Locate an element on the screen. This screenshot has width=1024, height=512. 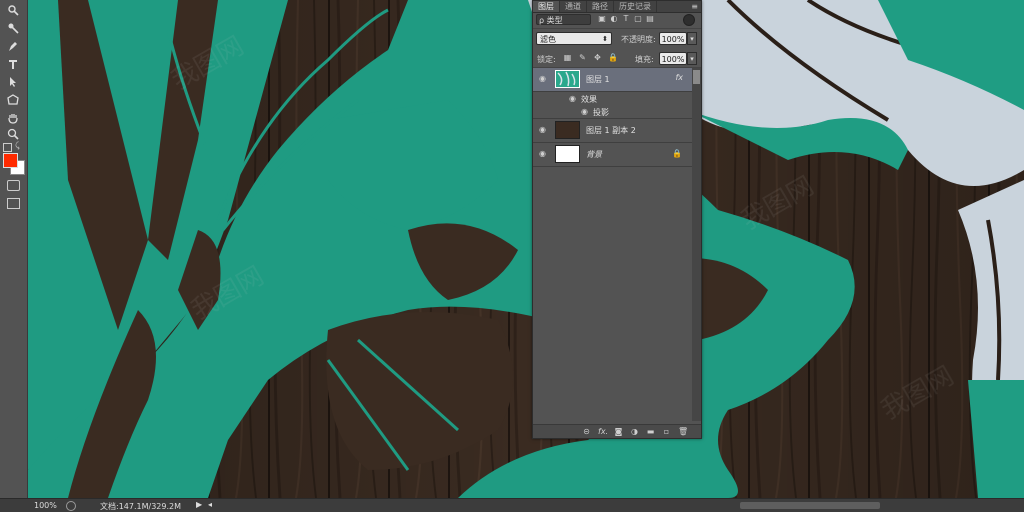
fill-label: 填充: is located at coordinates (644, 59).